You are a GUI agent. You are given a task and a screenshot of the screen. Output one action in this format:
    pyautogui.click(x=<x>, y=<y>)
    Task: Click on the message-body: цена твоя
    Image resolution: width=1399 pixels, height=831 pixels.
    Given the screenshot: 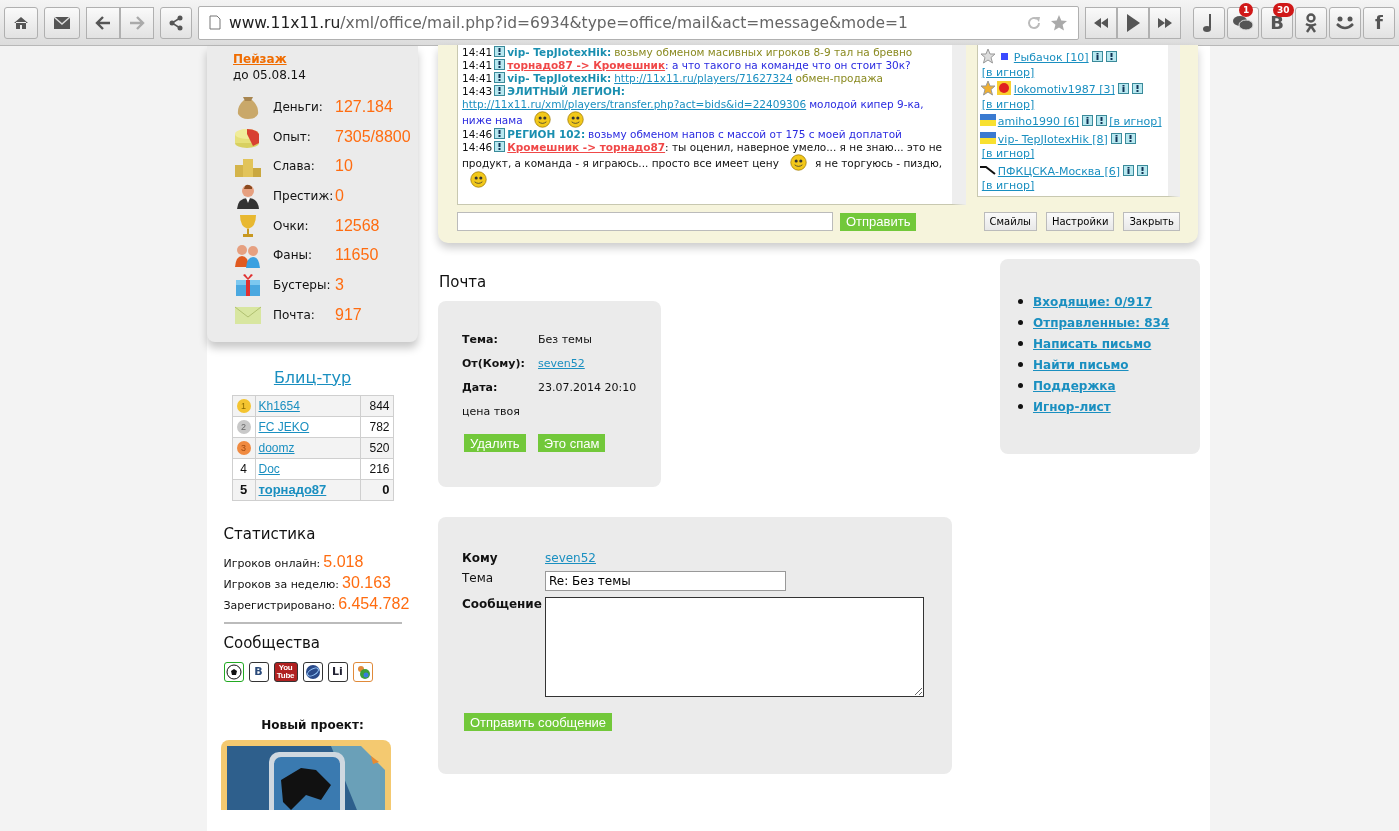 What is the action you would take?
    pyautogui.click(x=491, y=412)
    